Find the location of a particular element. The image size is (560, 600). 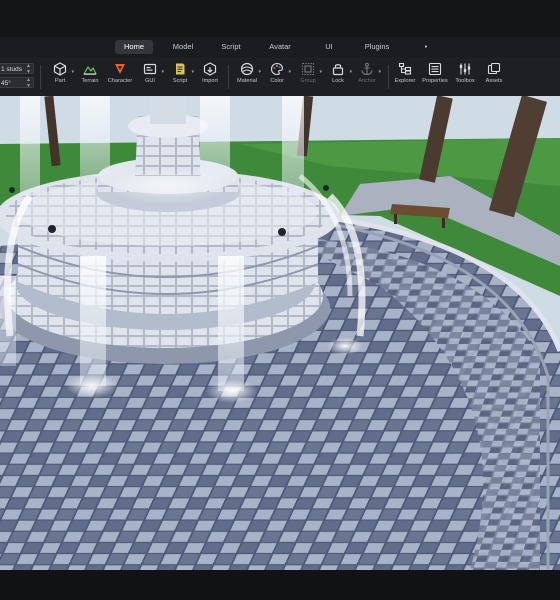

part-cube-icon is located at coordinates (60, 69).